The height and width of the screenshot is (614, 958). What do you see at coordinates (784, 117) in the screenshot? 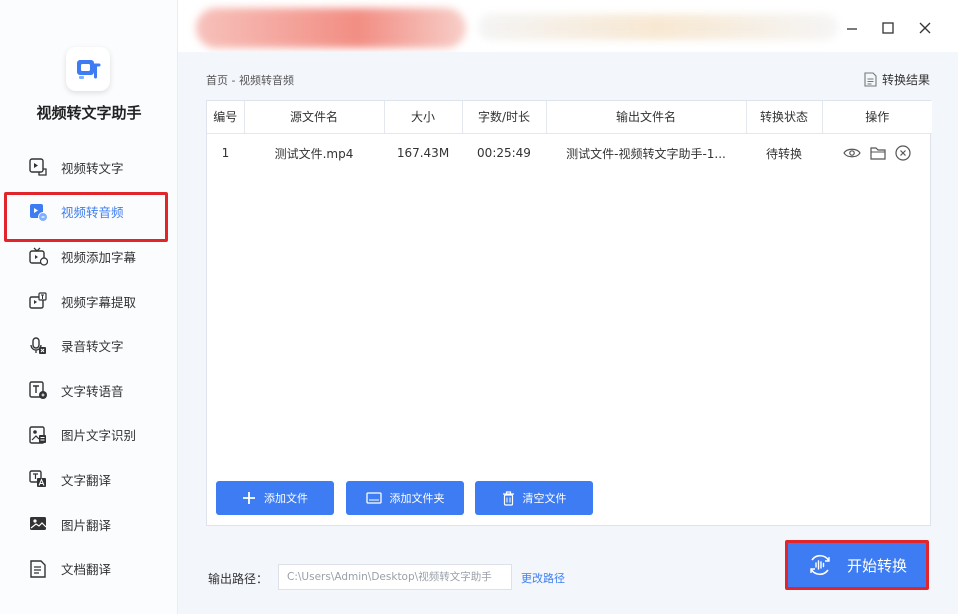
I see `header-status: 转换状态` at bounding box center [784, 117].